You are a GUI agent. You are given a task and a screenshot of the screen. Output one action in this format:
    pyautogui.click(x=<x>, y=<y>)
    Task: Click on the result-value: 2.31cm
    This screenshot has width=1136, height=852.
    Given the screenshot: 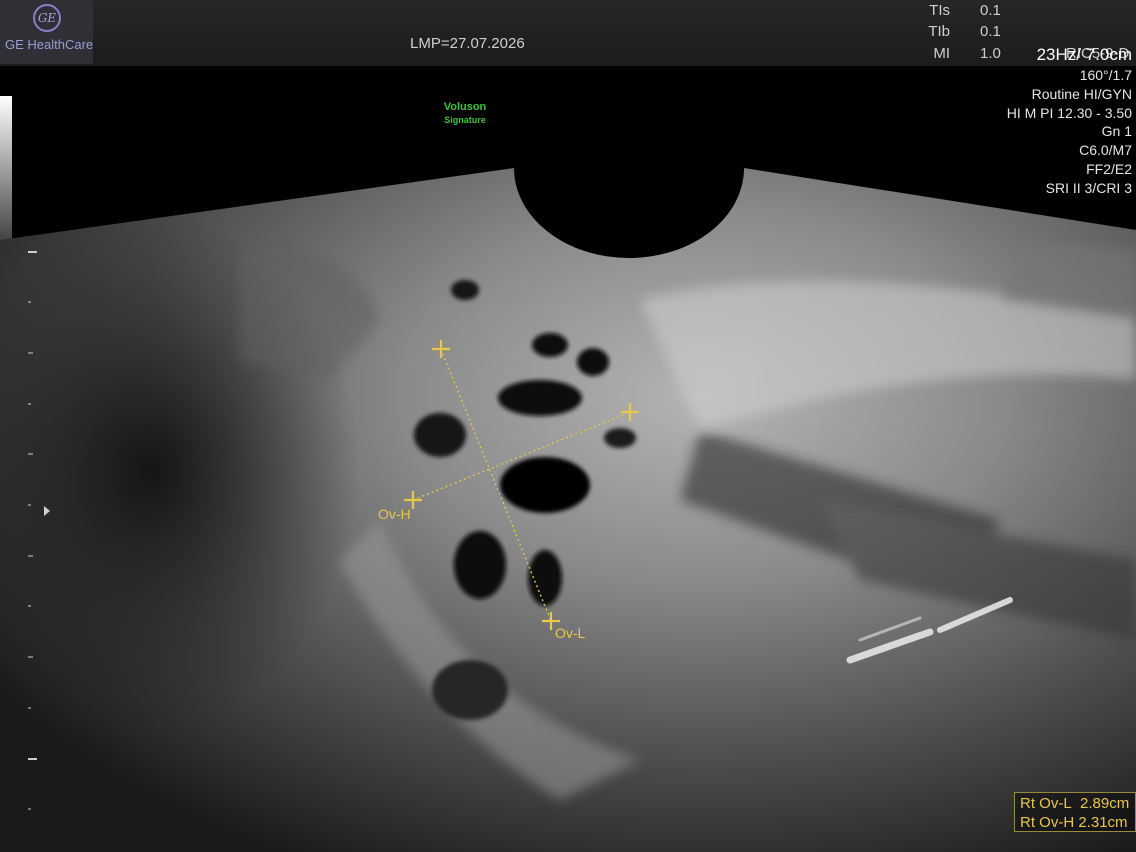 What is the action you would take?
    pyautogui.click(x=1103, y=822)
    